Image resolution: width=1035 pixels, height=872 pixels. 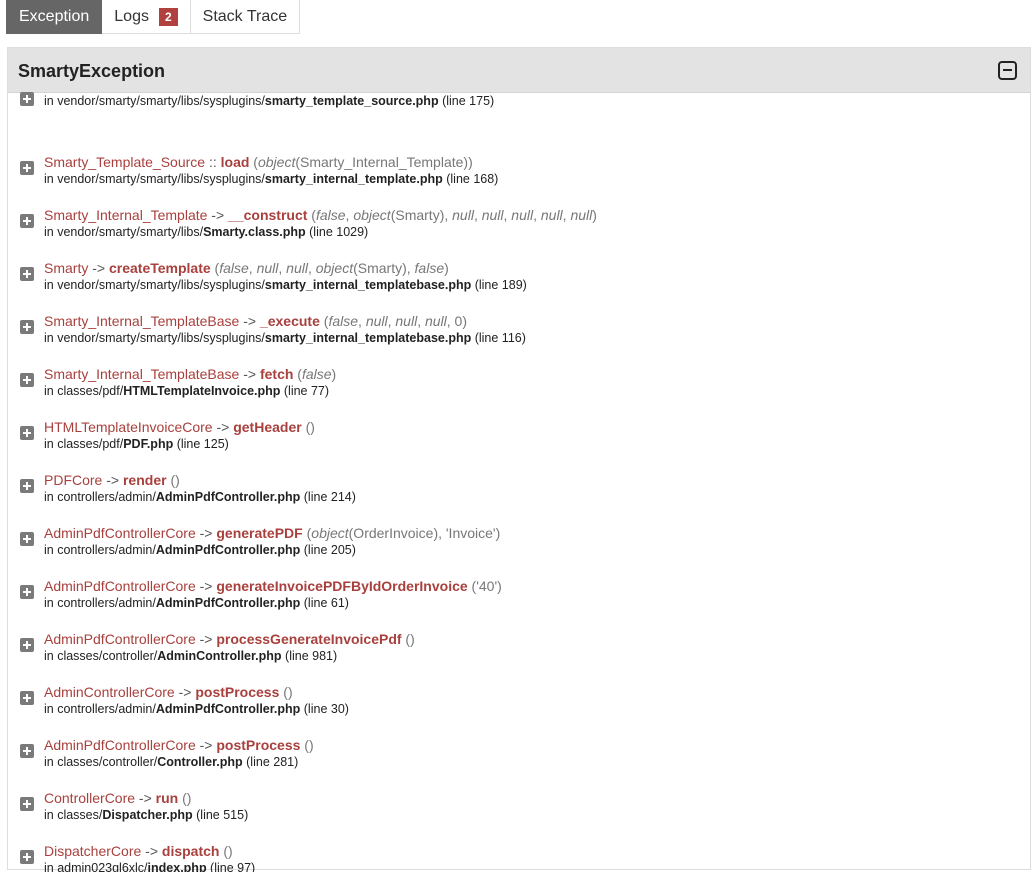 I want to click on frame-args: (false), so click(x=315, y=374).